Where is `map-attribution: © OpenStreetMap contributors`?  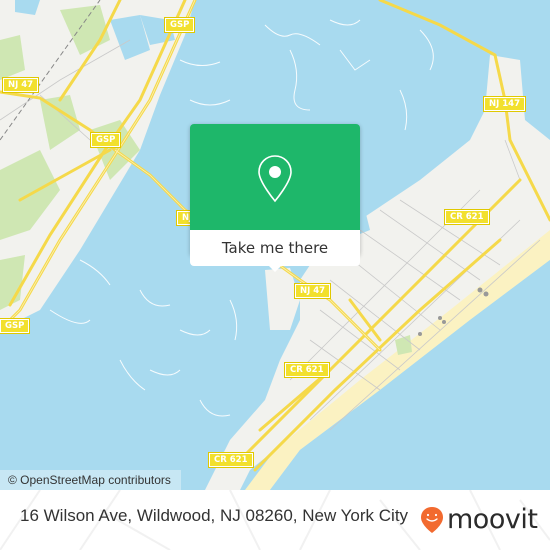
map-attribution: © OpenStreetMap contributors is located at coordinates (90, 480).